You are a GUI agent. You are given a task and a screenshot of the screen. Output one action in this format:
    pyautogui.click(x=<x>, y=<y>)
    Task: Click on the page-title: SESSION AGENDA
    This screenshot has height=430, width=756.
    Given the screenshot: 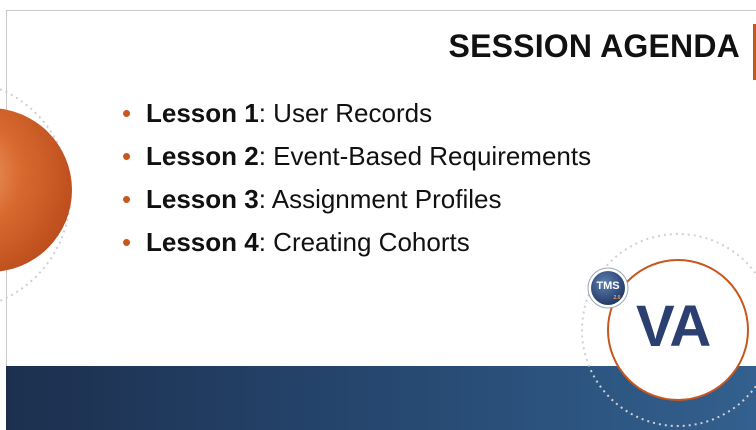 What is the action you would take?
    pyautogui.click(x=594, y=46)
    